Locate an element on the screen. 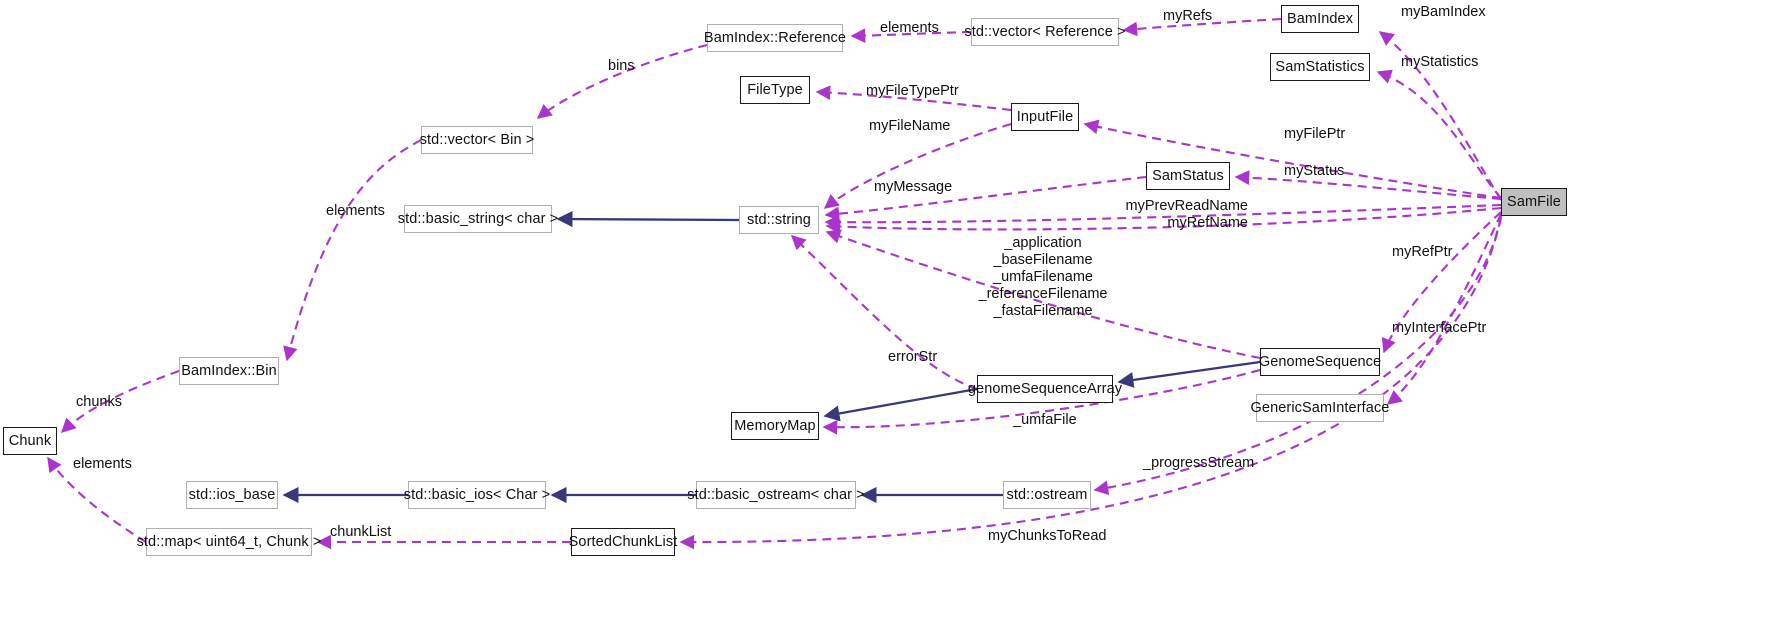 The image size is (1787, 640). node-sortedchunklist: SortedChunkList is located at coordinates (623, 542).